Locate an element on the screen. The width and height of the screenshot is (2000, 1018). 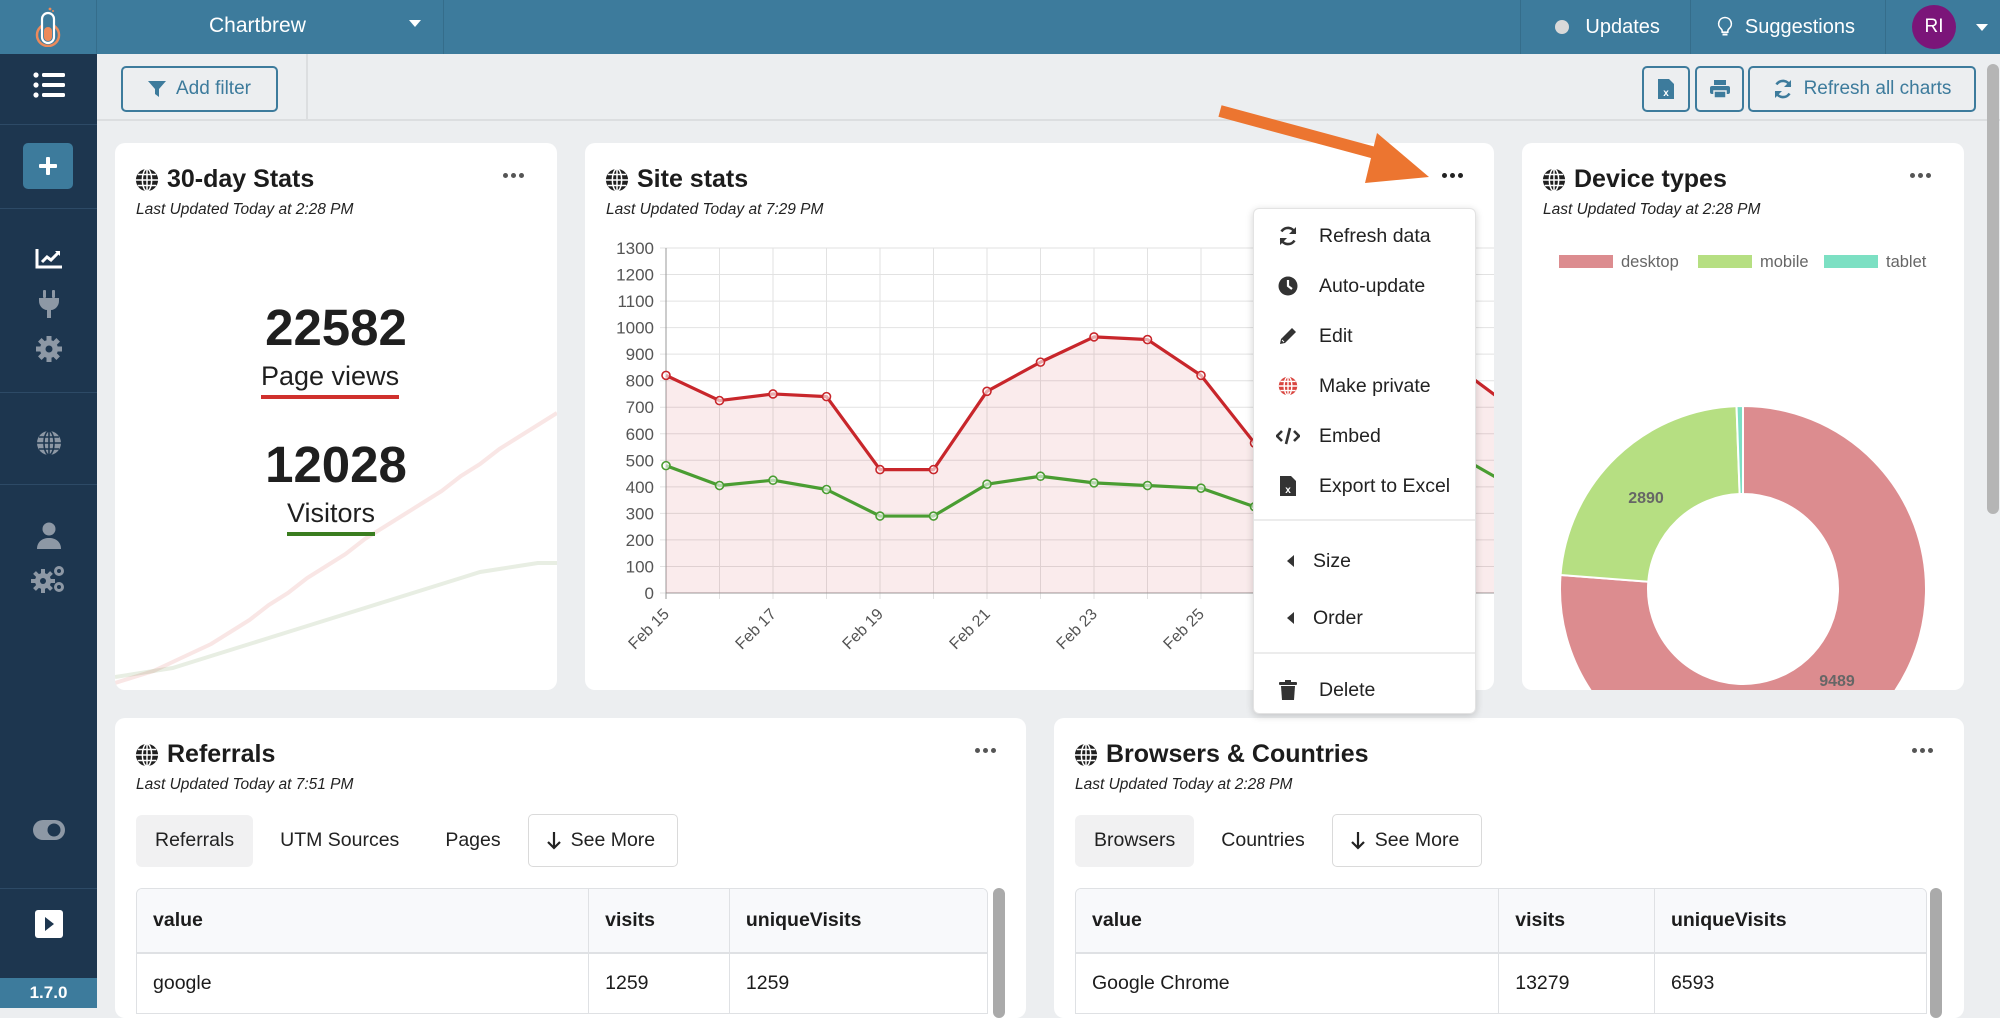
menu-item-delete: Delete is located at coordinates (1364, 690).